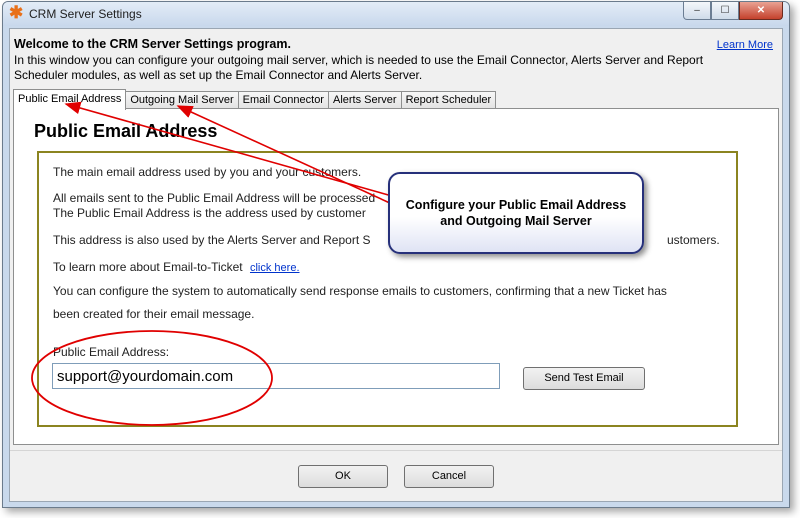 This screenshot has height=518, width=800. What do you see at coordinates (396, 450) in the screenshot?
I see `footer-divider` at bounding box center [396, 450].